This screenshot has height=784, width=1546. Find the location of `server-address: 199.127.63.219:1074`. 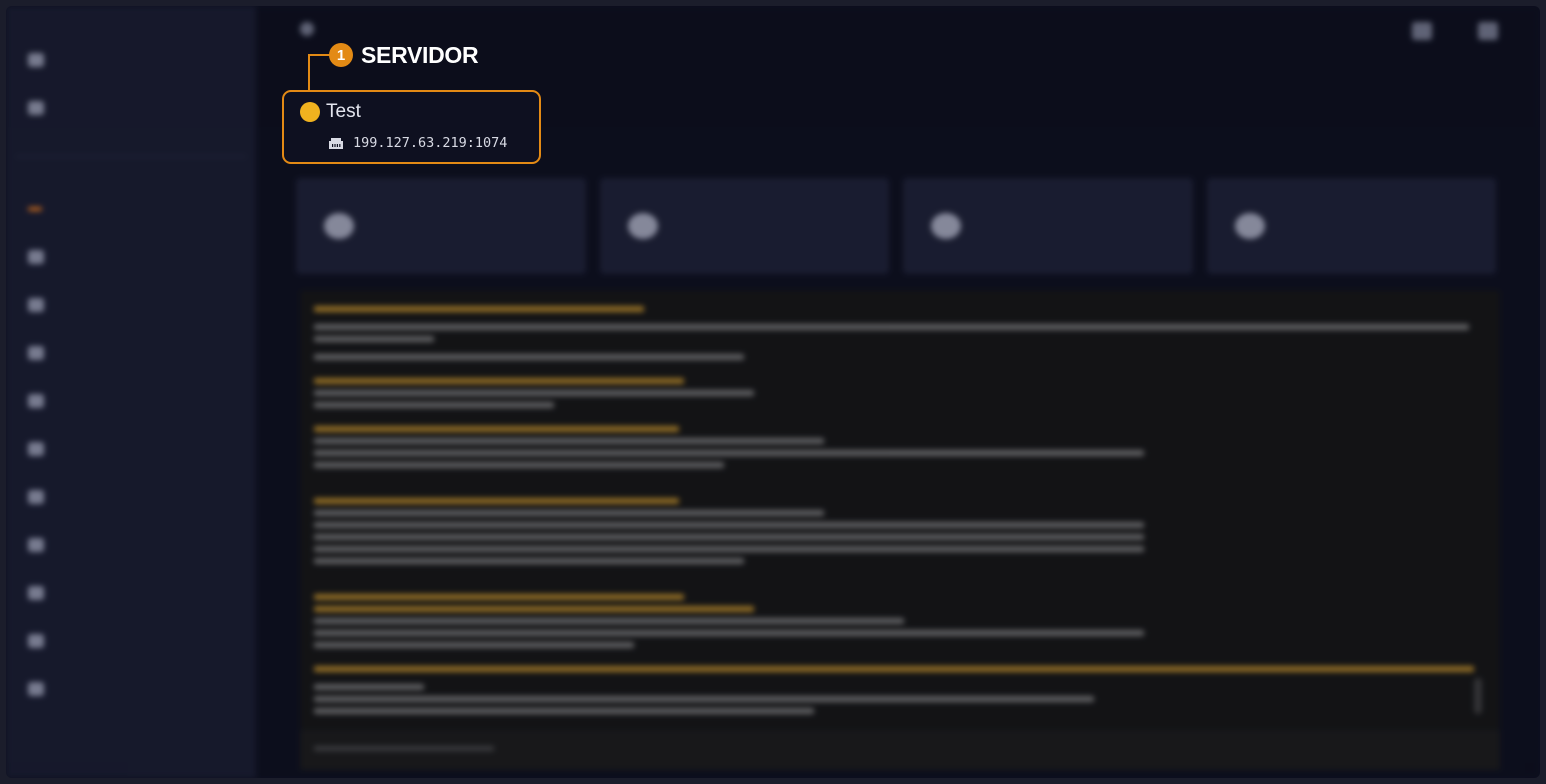

server-address: 199.127.63.219:1074 is located at coordinates (430, 143).